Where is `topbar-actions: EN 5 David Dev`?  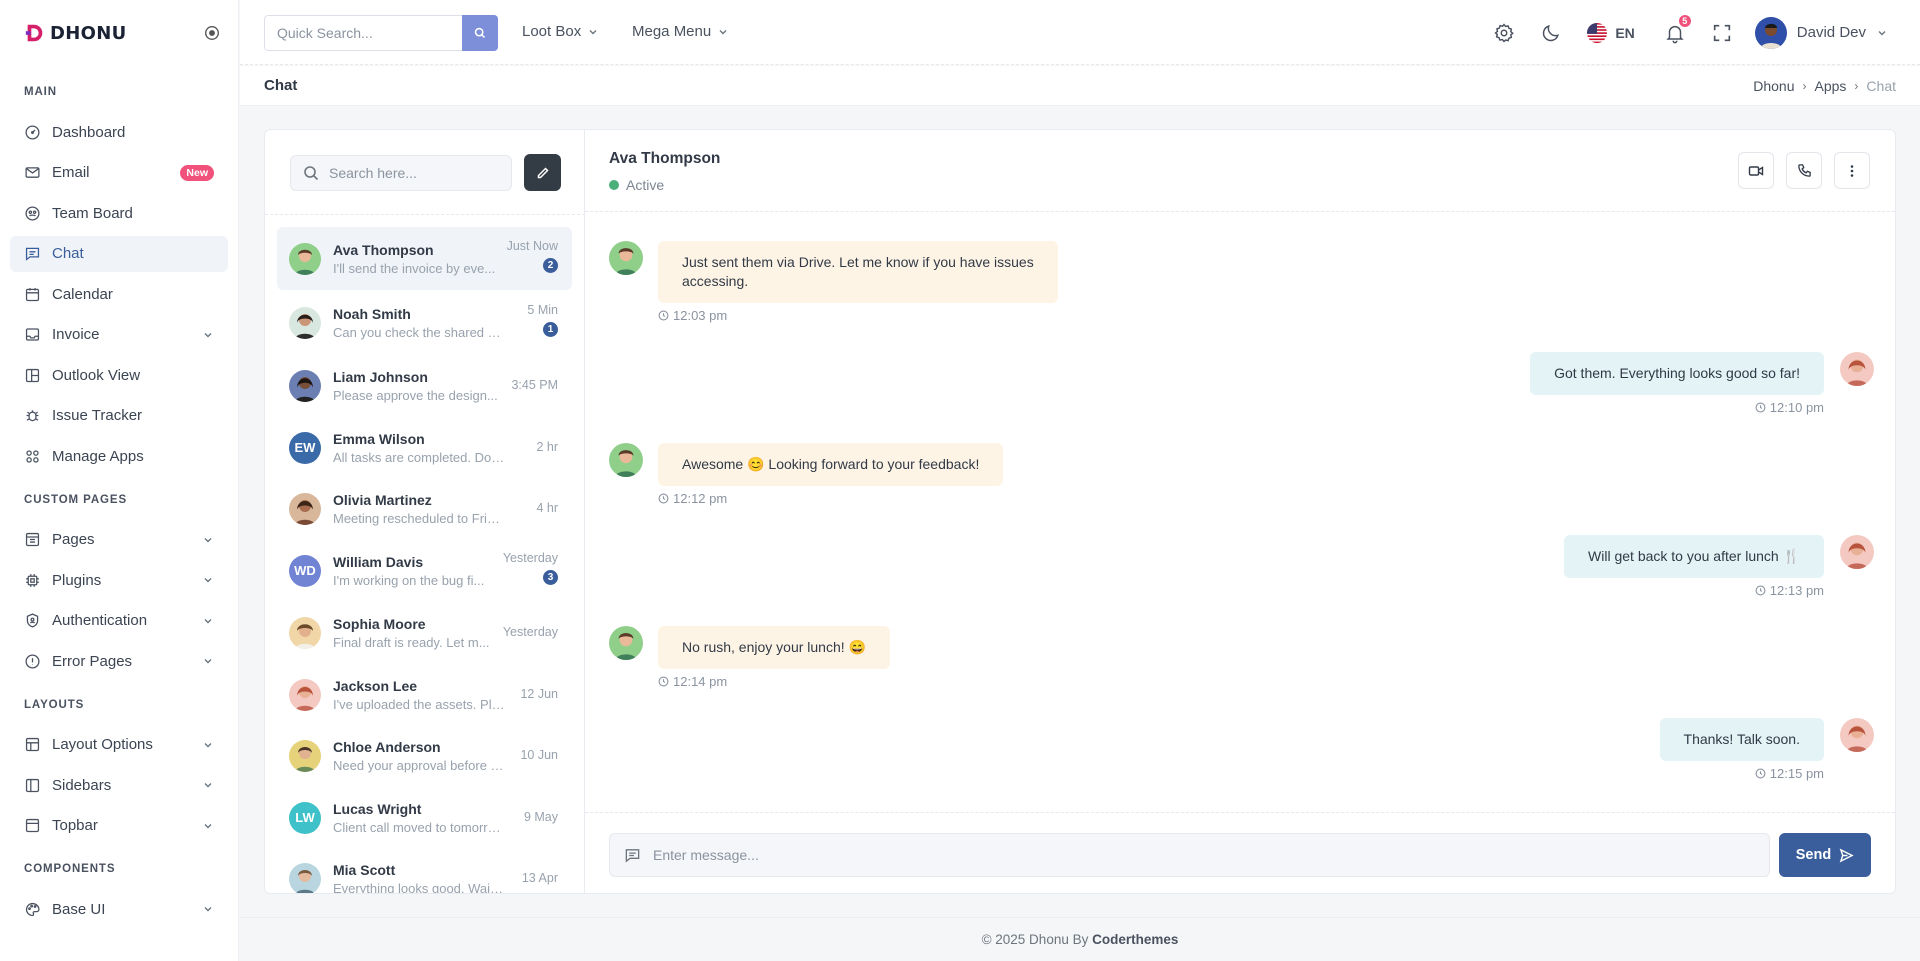 topbar-actions: EN 5 David Dev is located at coordinates (1706, 32).